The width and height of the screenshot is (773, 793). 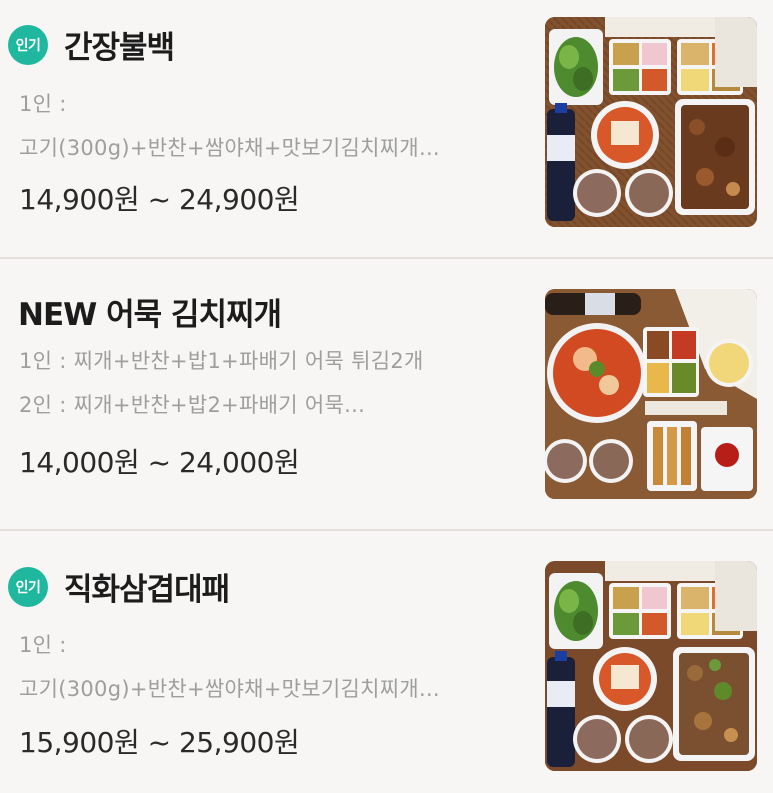 I want to click on menu-title: 간장불백, so click(x=119, y=48).